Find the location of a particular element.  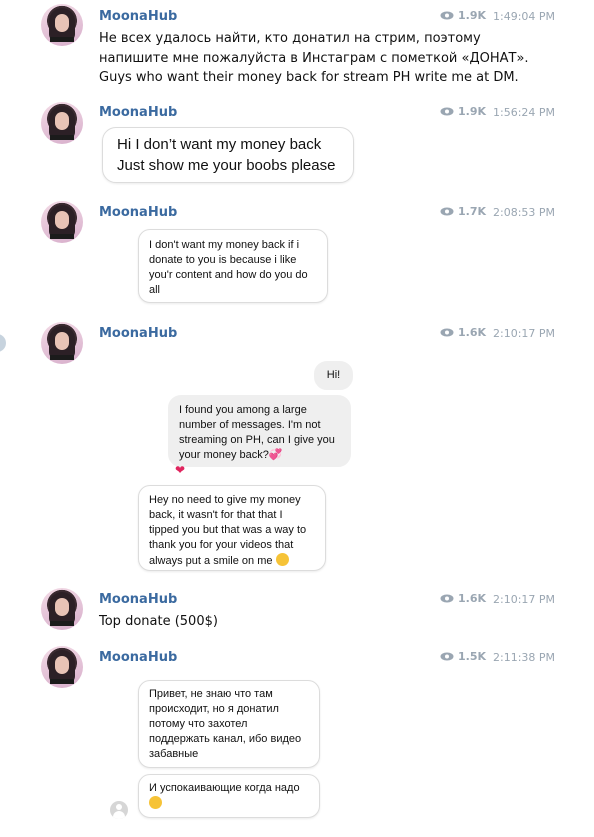

timestamp: 1:56:24 PM is located at coordinates (524, 112).